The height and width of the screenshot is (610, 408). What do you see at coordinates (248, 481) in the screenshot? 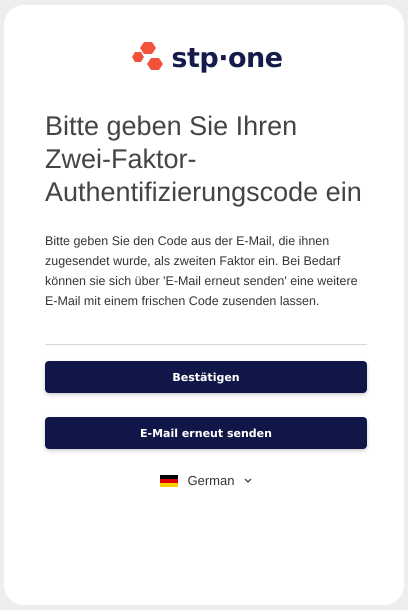
I see `chevron-down-icon` at bounding box center [248, 481].